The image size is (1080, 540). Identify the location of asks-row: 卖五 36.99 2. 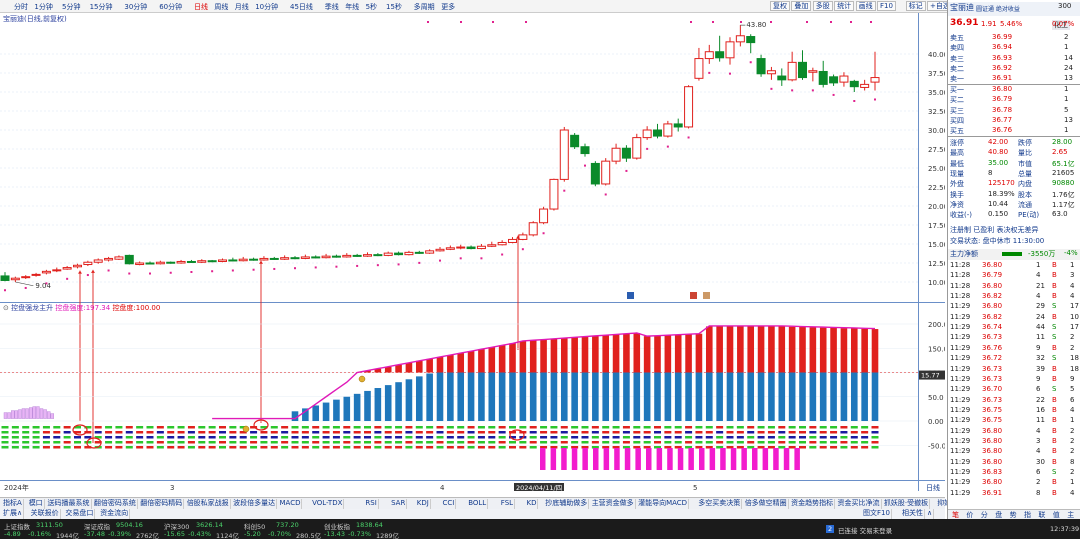
(1014, 38).